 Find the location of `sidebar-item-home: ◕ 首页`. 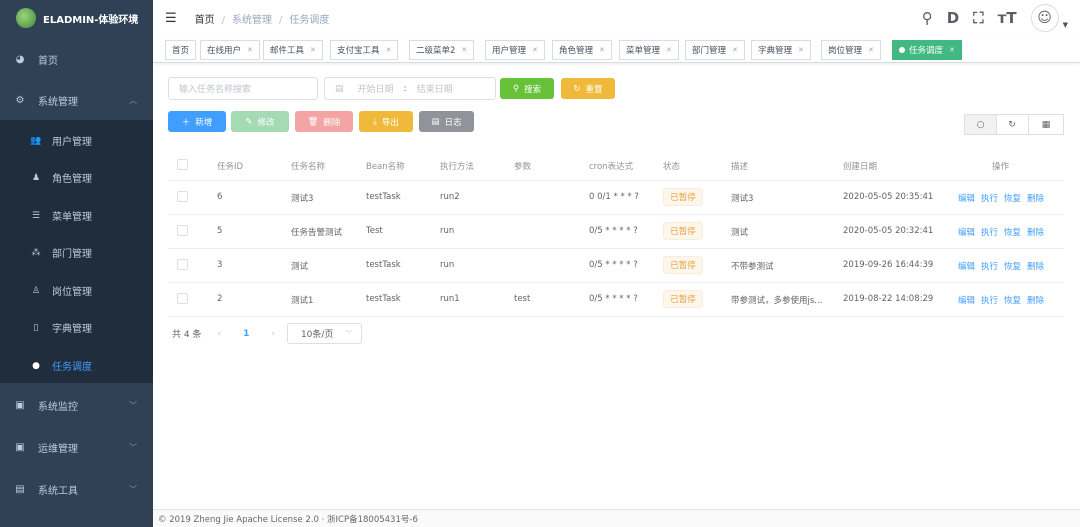

sidebar-item-home: ◕ 首页 is located at coordinates (76, 59).